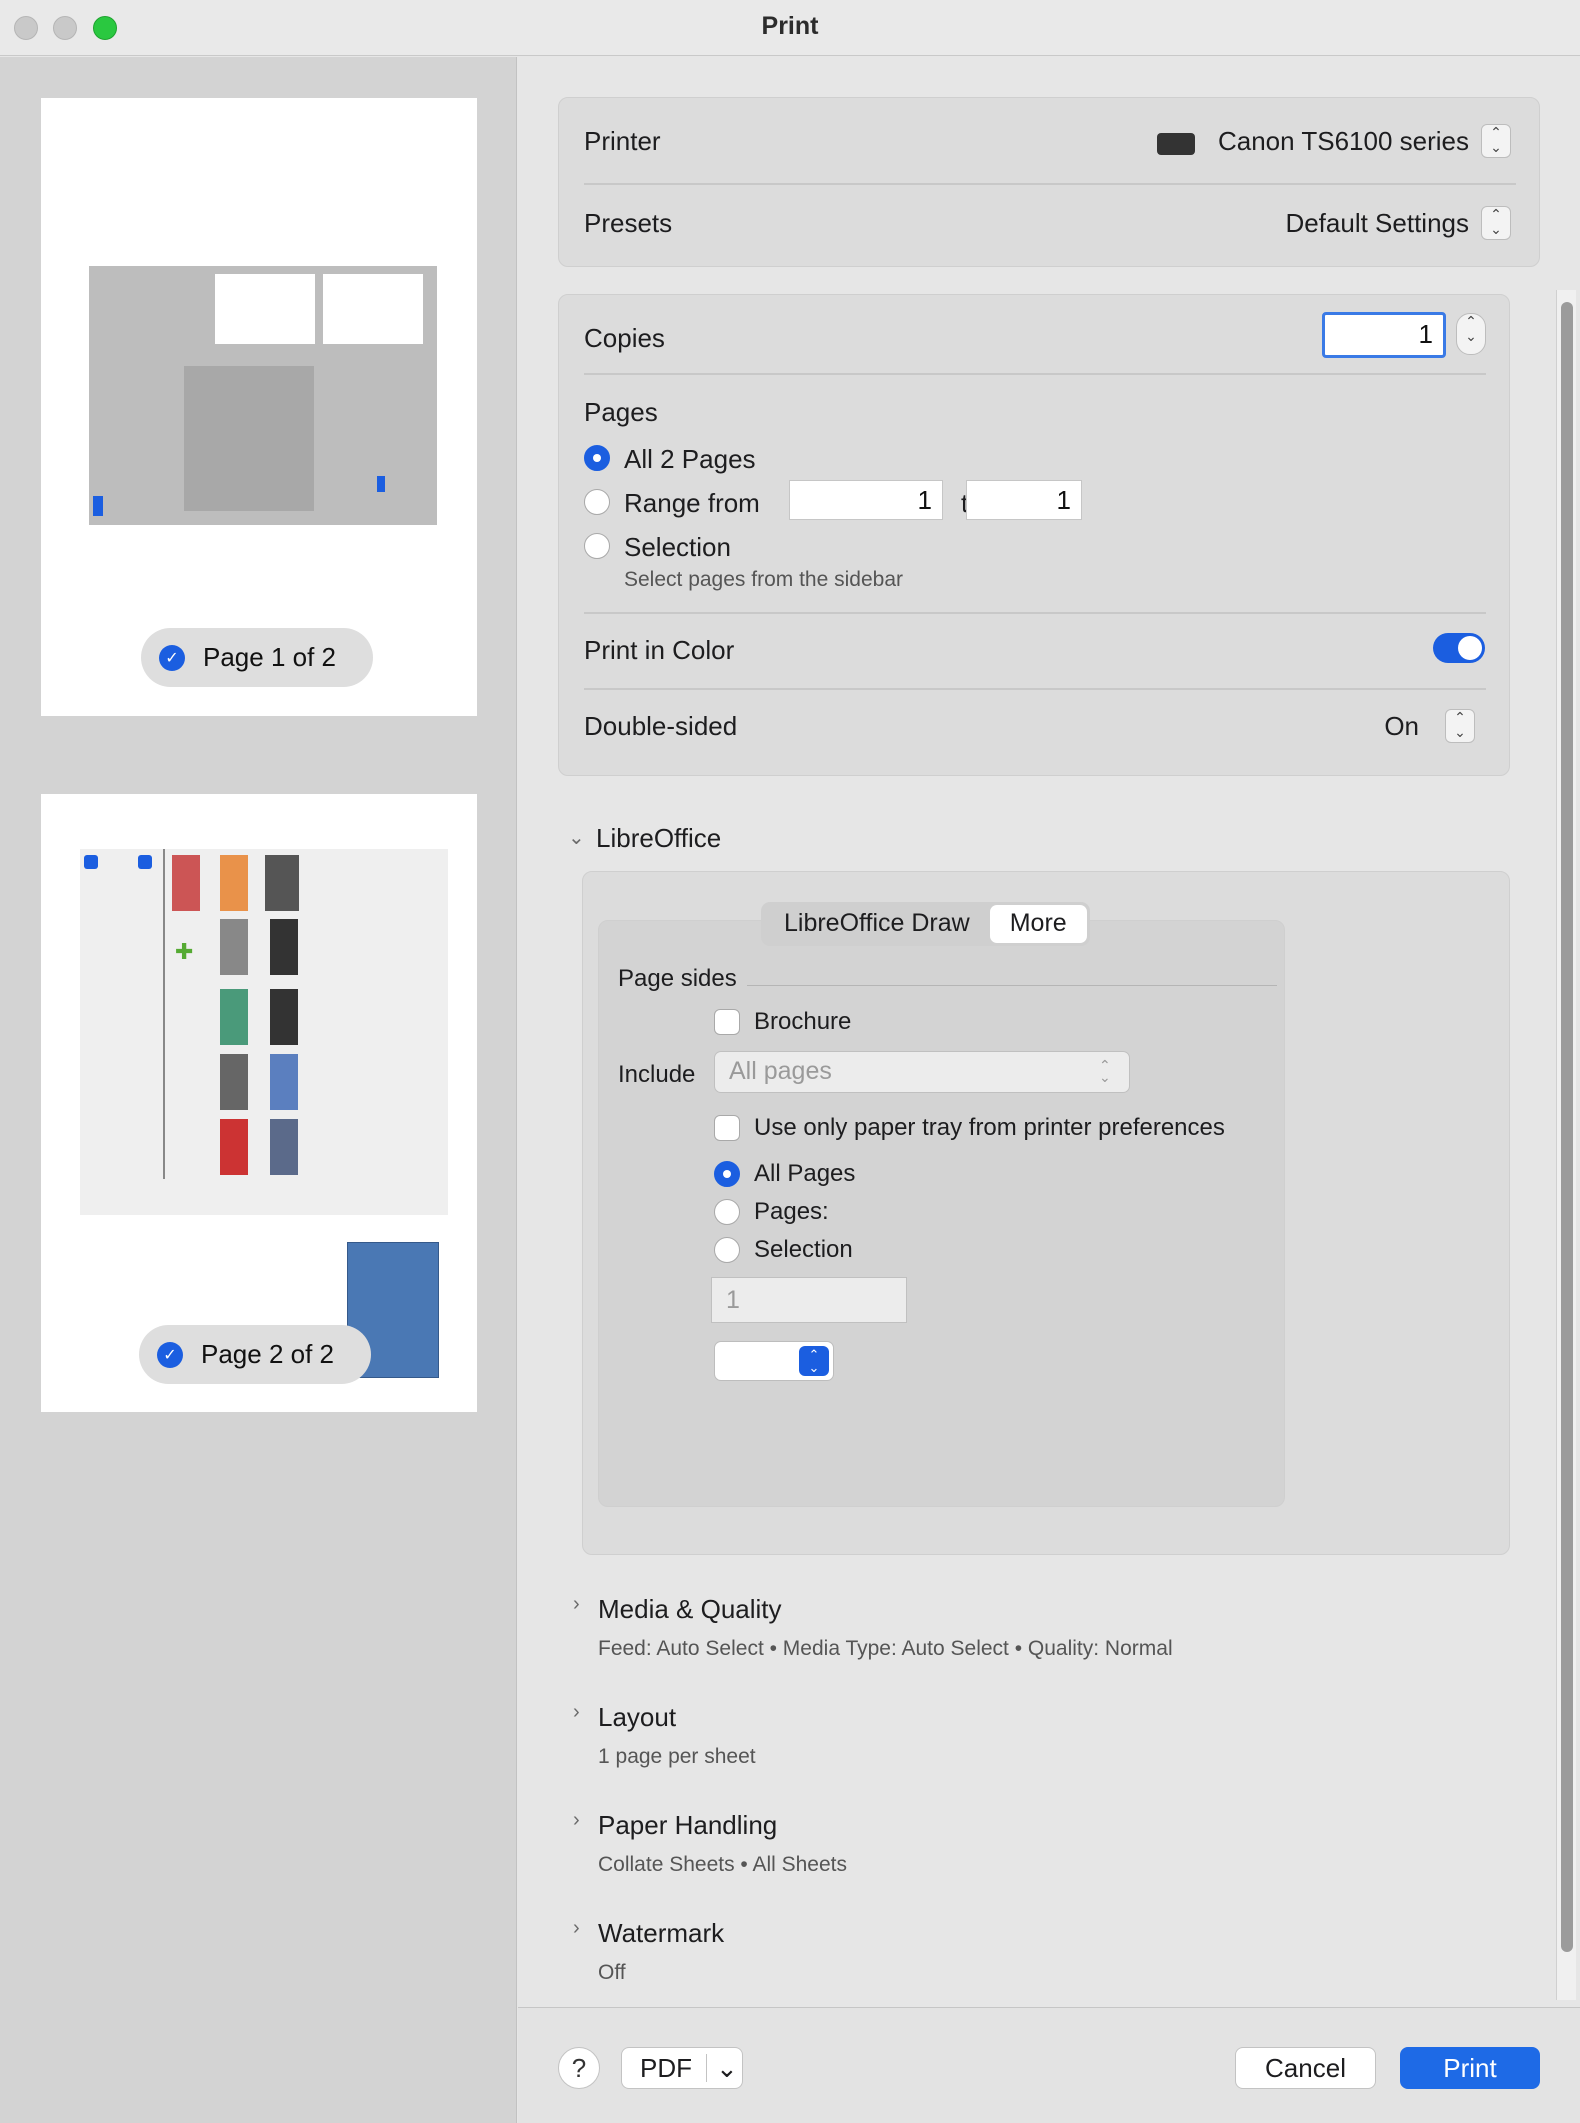  I want to click on page-thumbnail-2: ✚ ✓ Page 2 of 2, so click(259, 1103).